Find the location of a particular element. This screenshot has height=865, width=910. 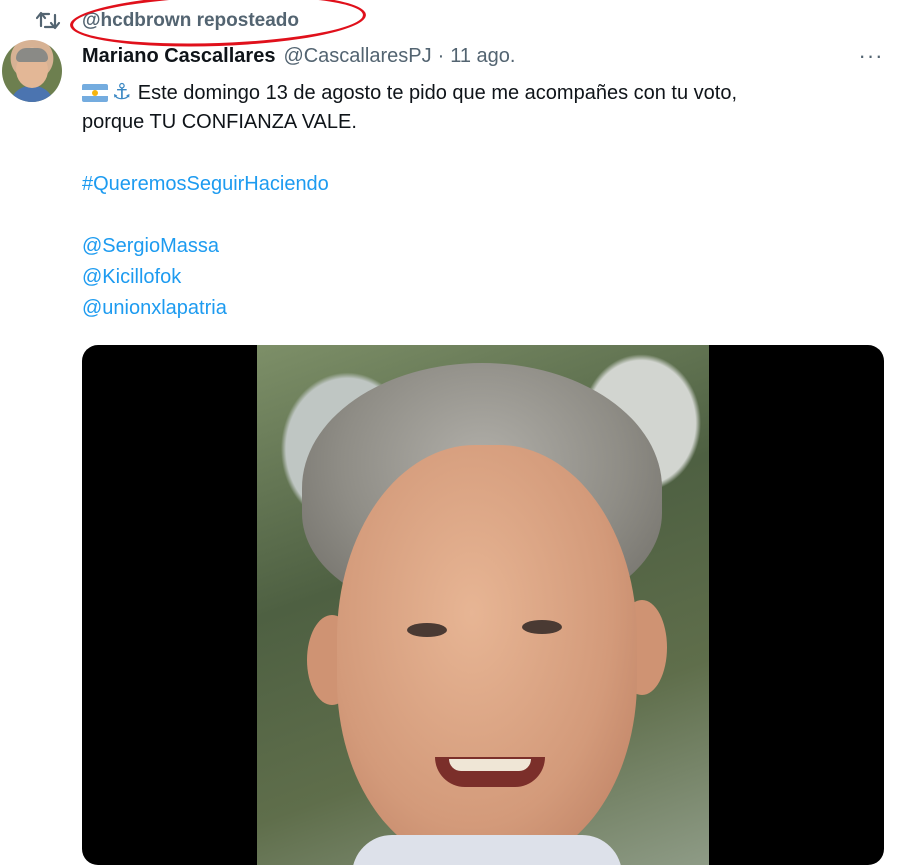

repost-label: @hcdbrown reposteado is located at coordinates (190, 21).